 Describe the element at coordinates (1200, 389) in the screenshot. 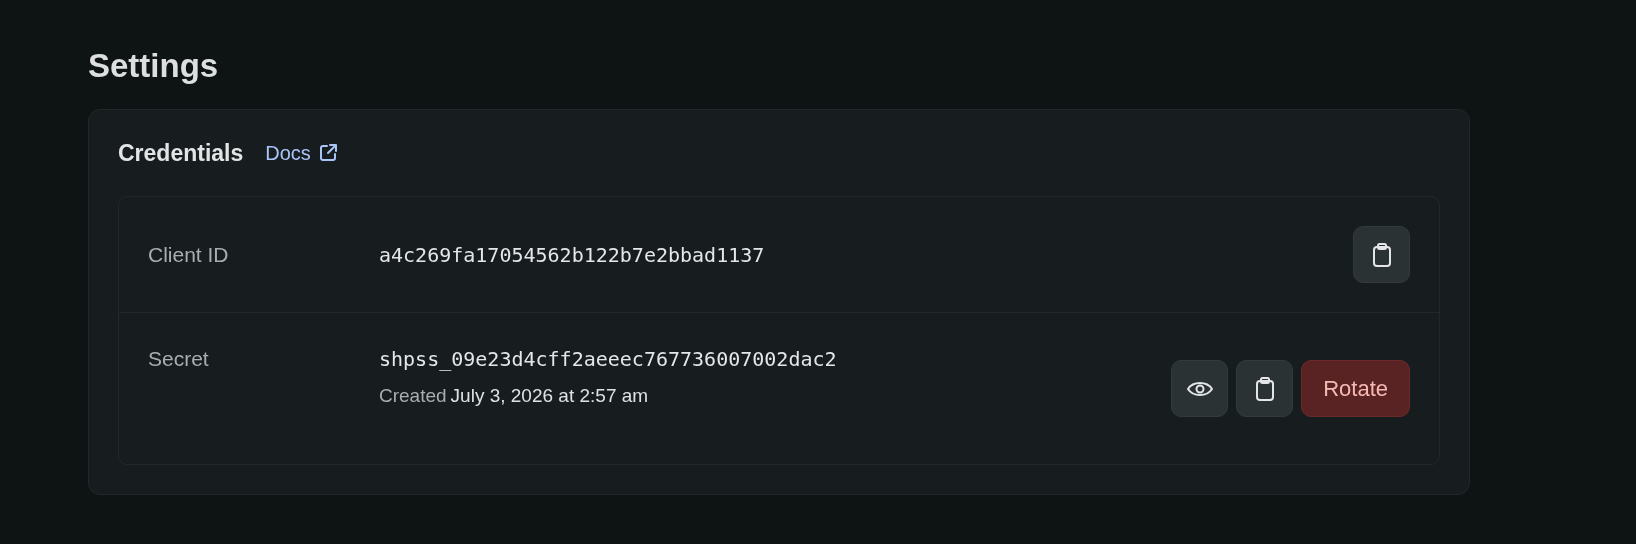

I see `reveal-button` at that location.